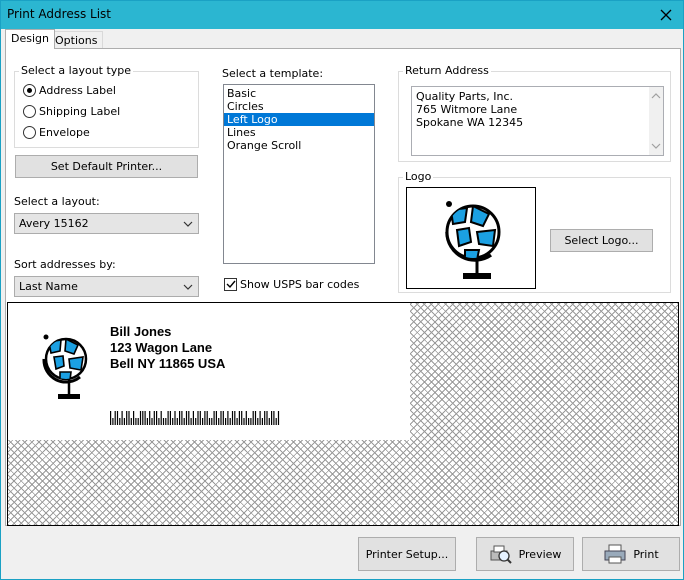 The width and height of the screenshot is (684, 580). I want to click on layout-select-value: Avery 15162, so click(54, 223).